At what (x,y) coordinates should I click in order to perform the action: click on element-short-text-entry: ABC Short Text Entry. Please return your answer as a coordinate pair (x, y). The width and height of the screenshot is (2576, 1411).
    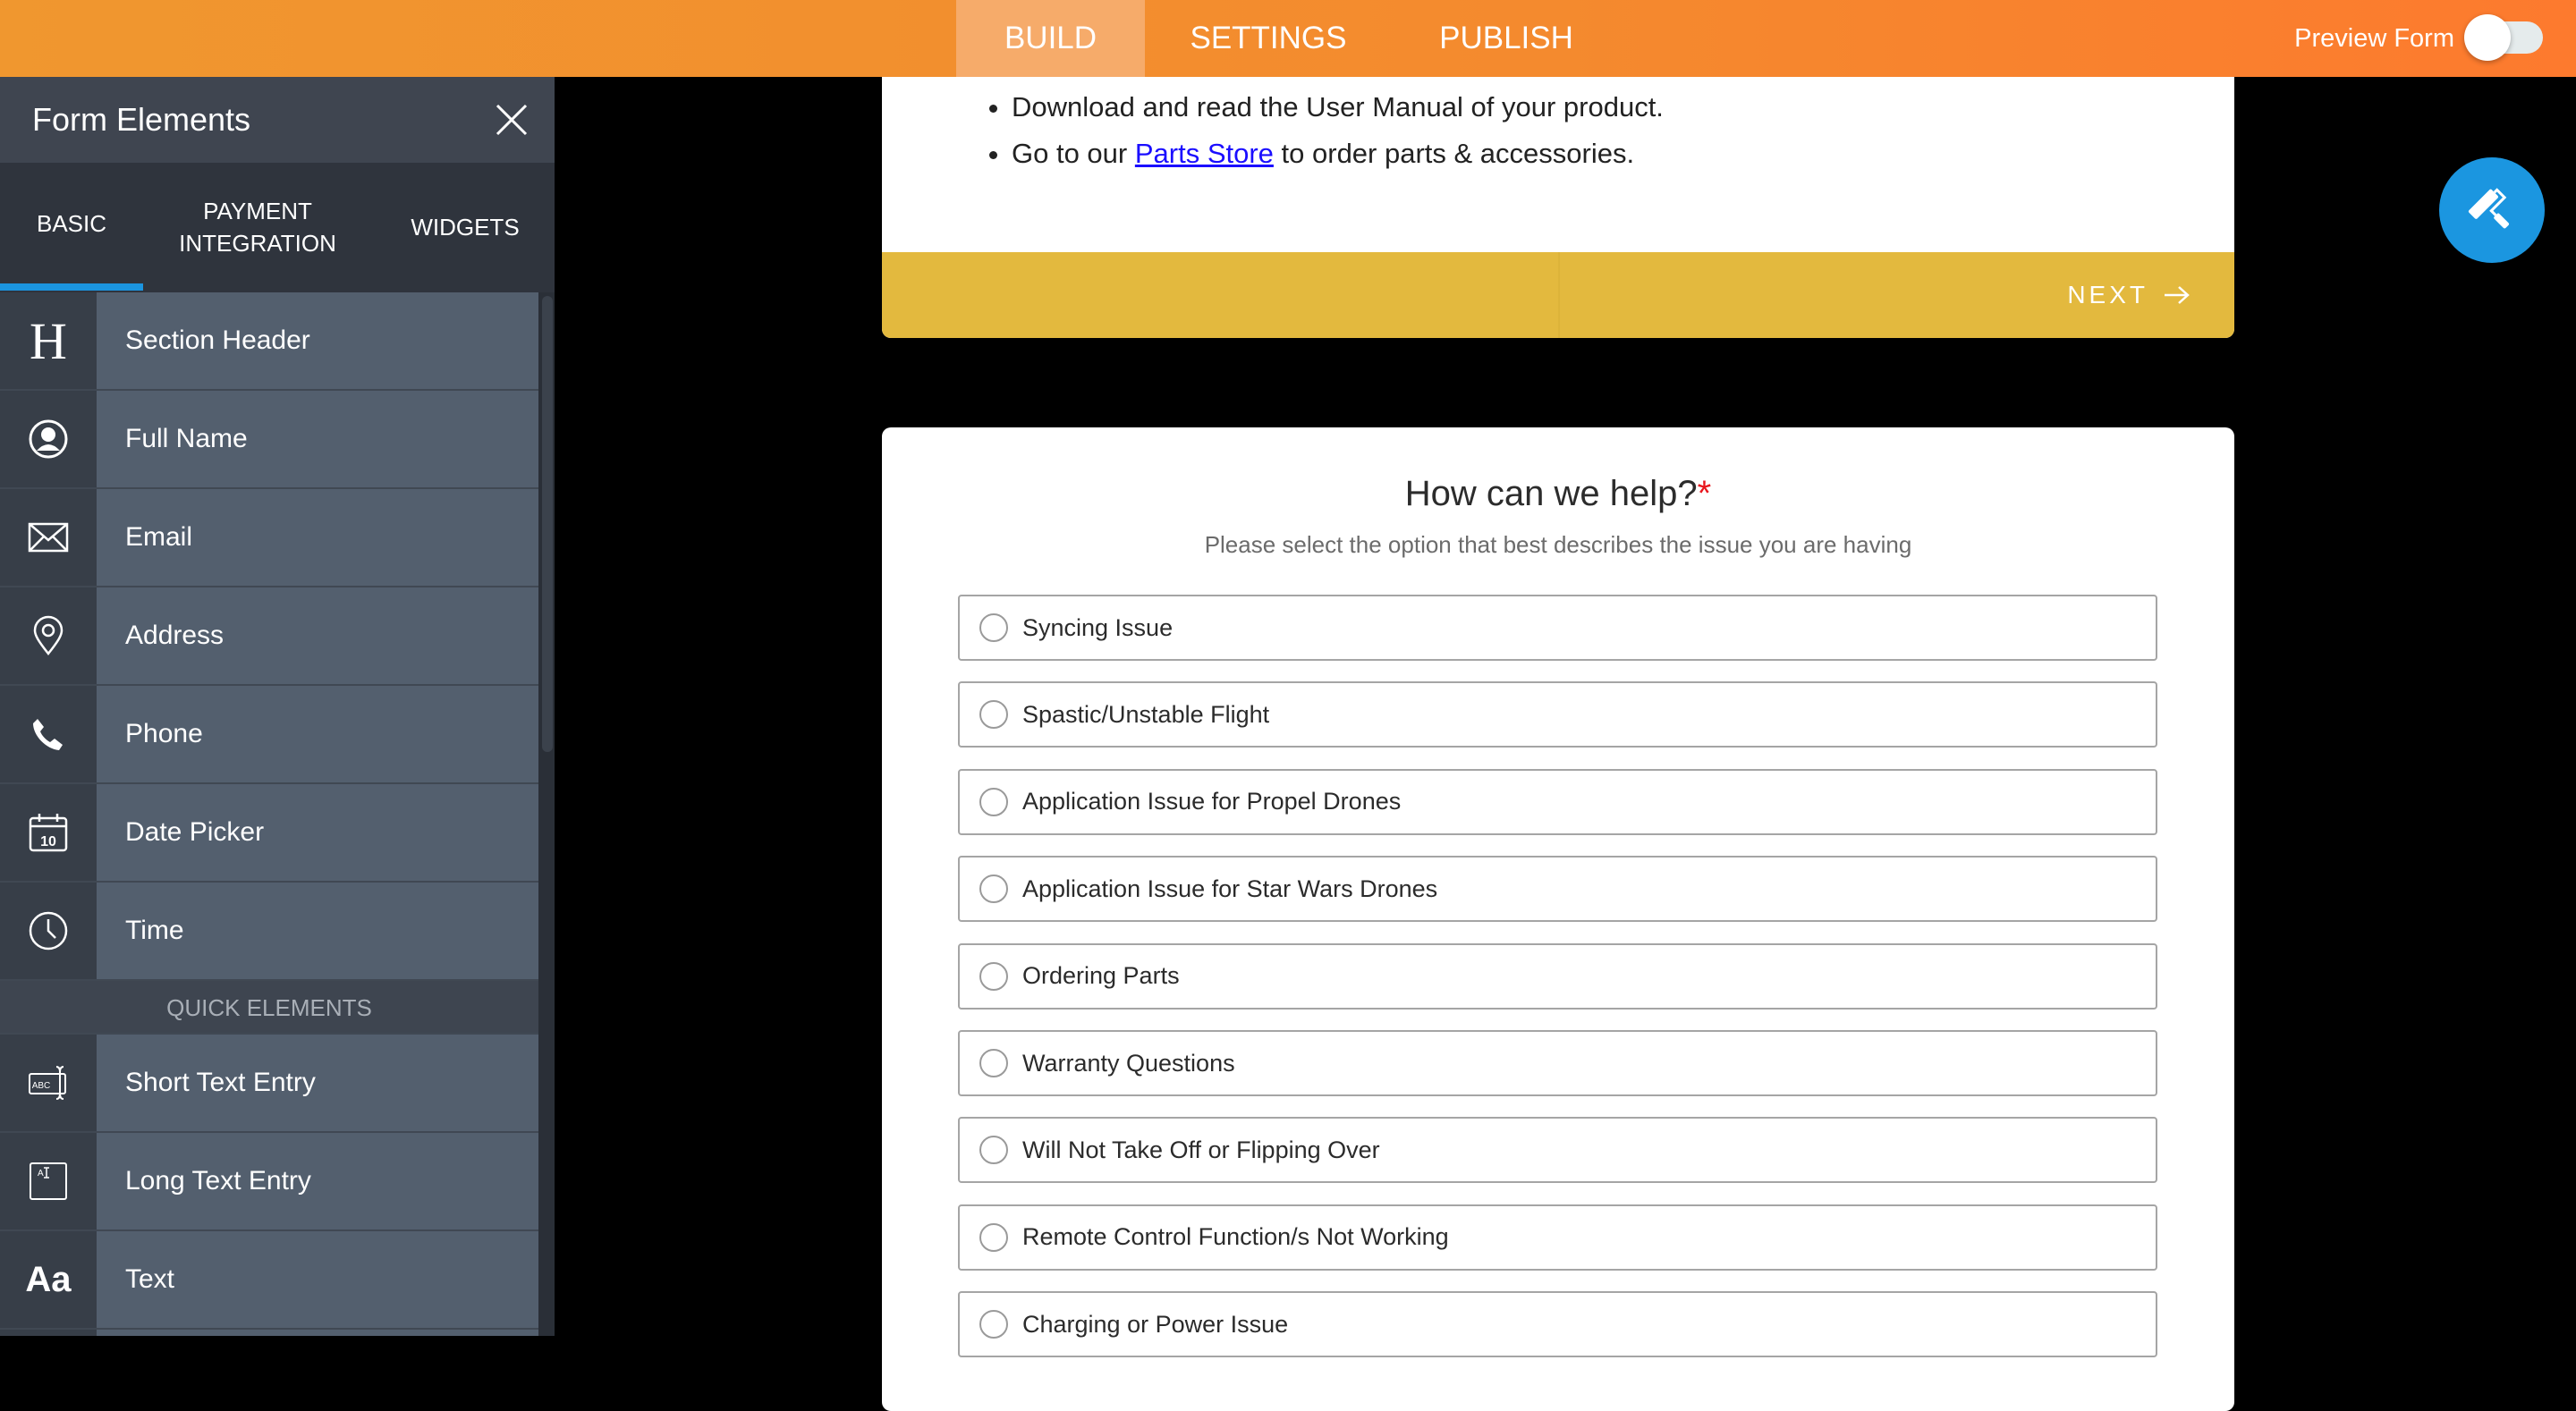
    Looking at the image, I should click on (269, 1084).